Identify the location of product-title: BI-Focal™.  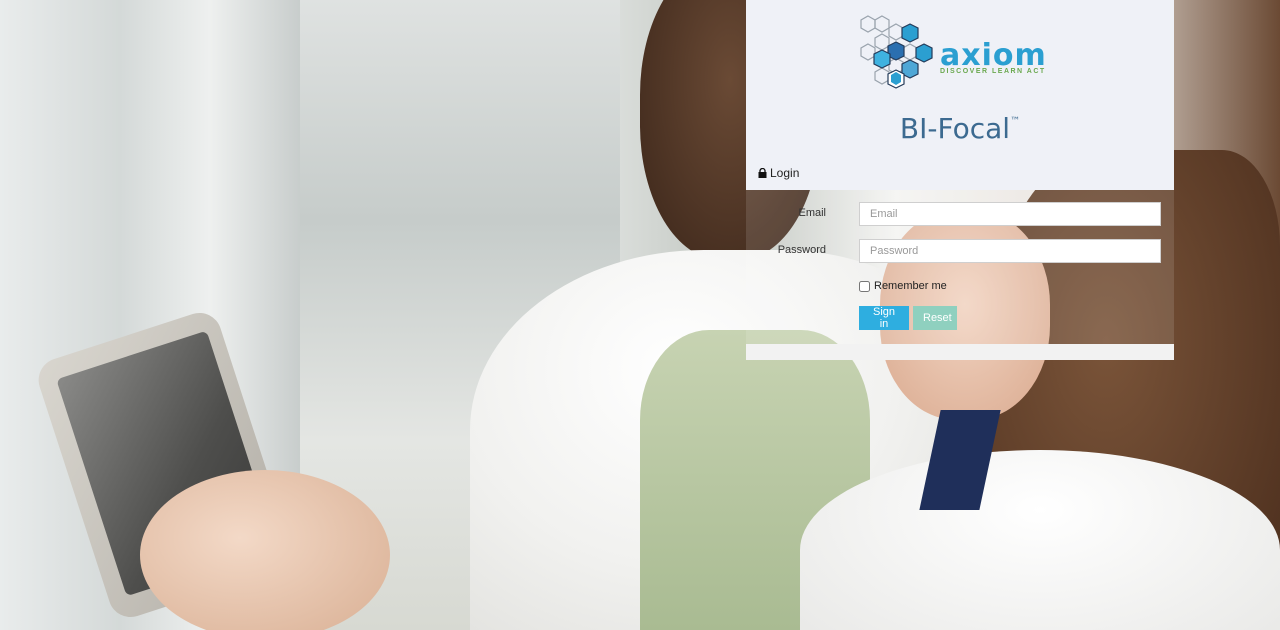
(960, 128).